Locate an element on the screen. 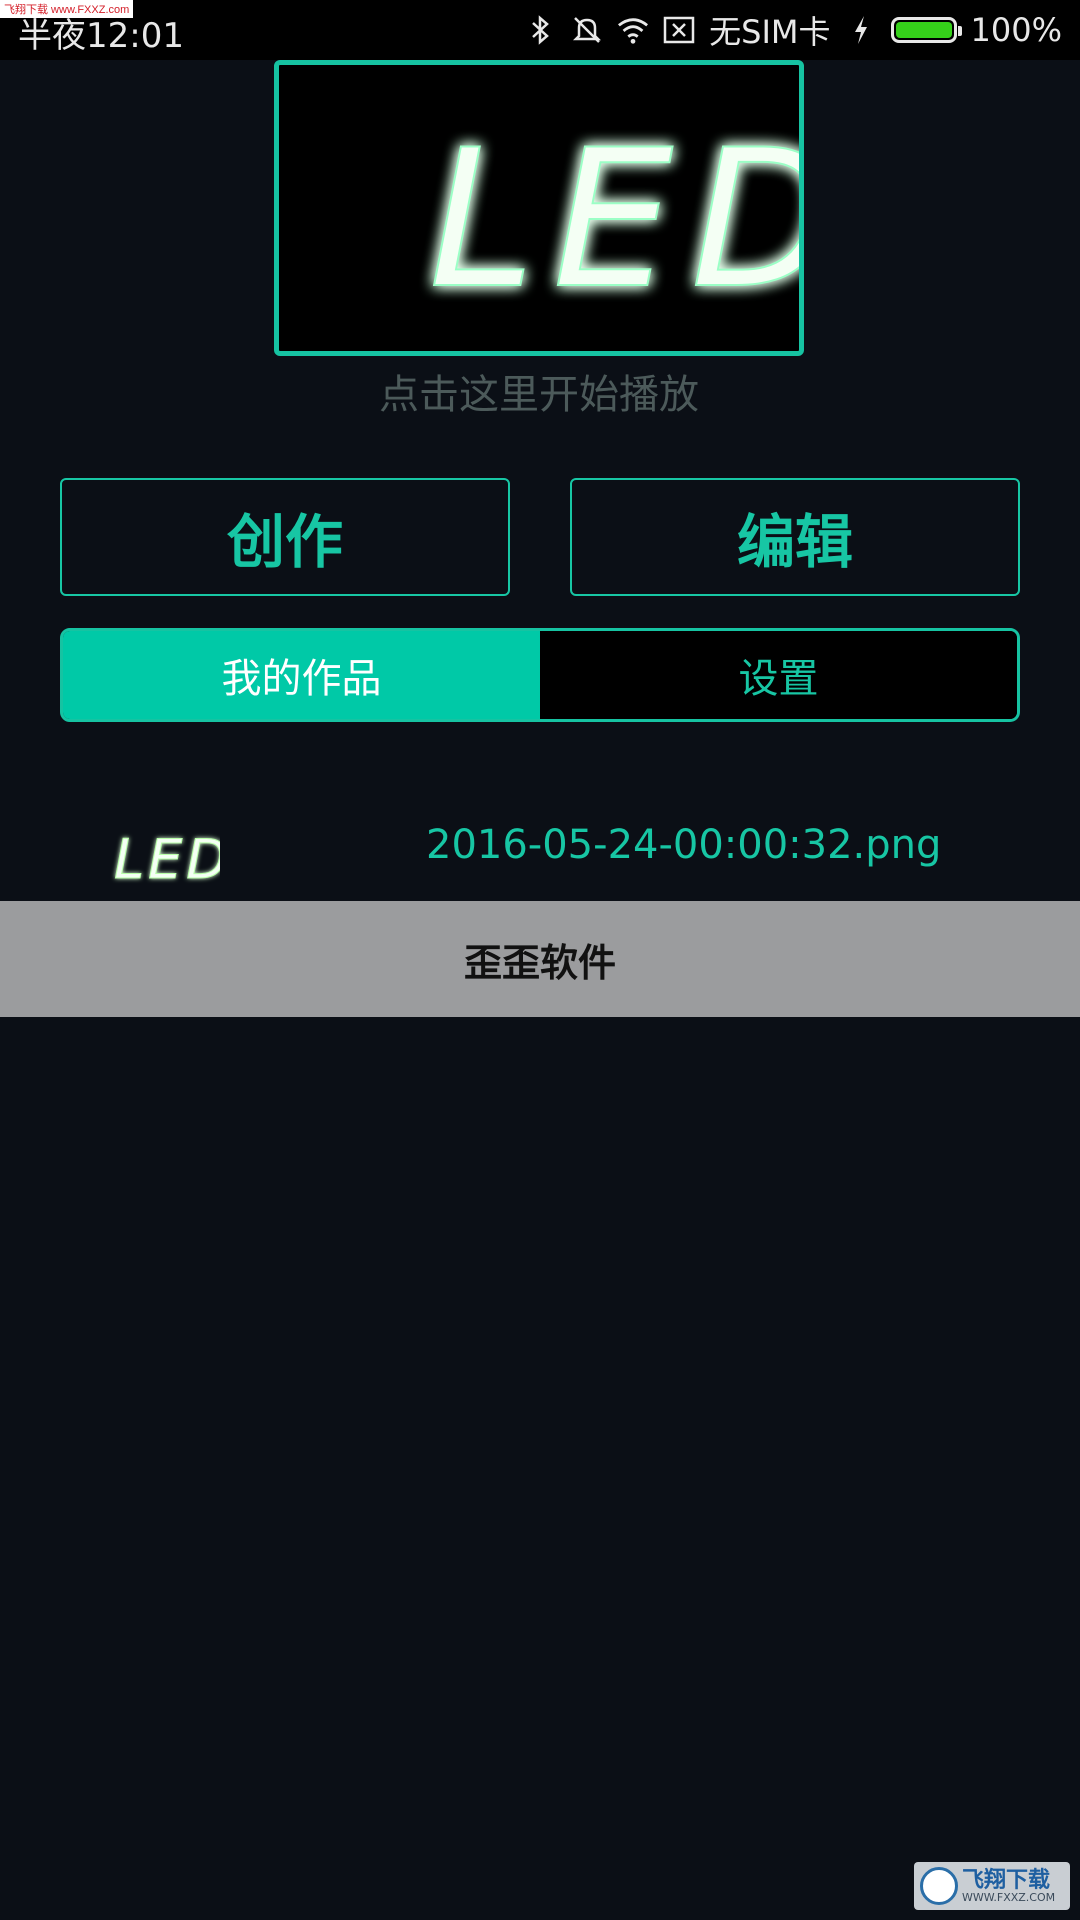  watermark-url: WWW.FXXZ.COM is located at coordinates (1009, 1897).